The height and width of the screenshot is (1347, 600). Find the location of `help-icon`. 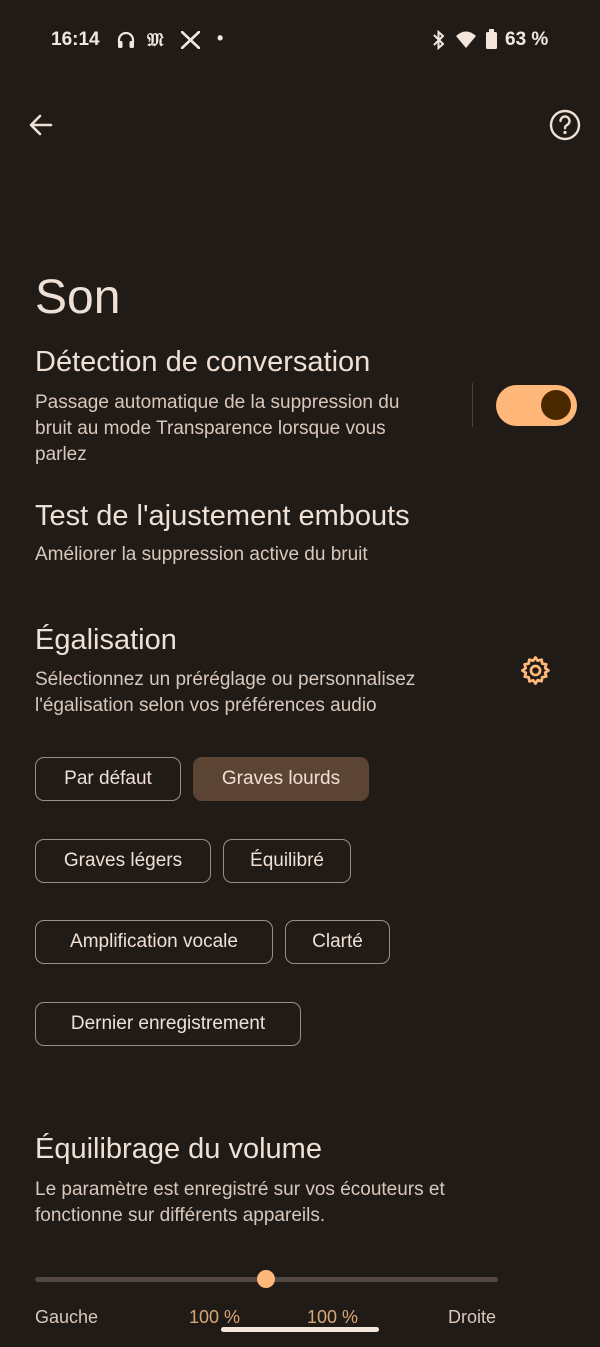

help-icon is located at coordinates (565, 125).